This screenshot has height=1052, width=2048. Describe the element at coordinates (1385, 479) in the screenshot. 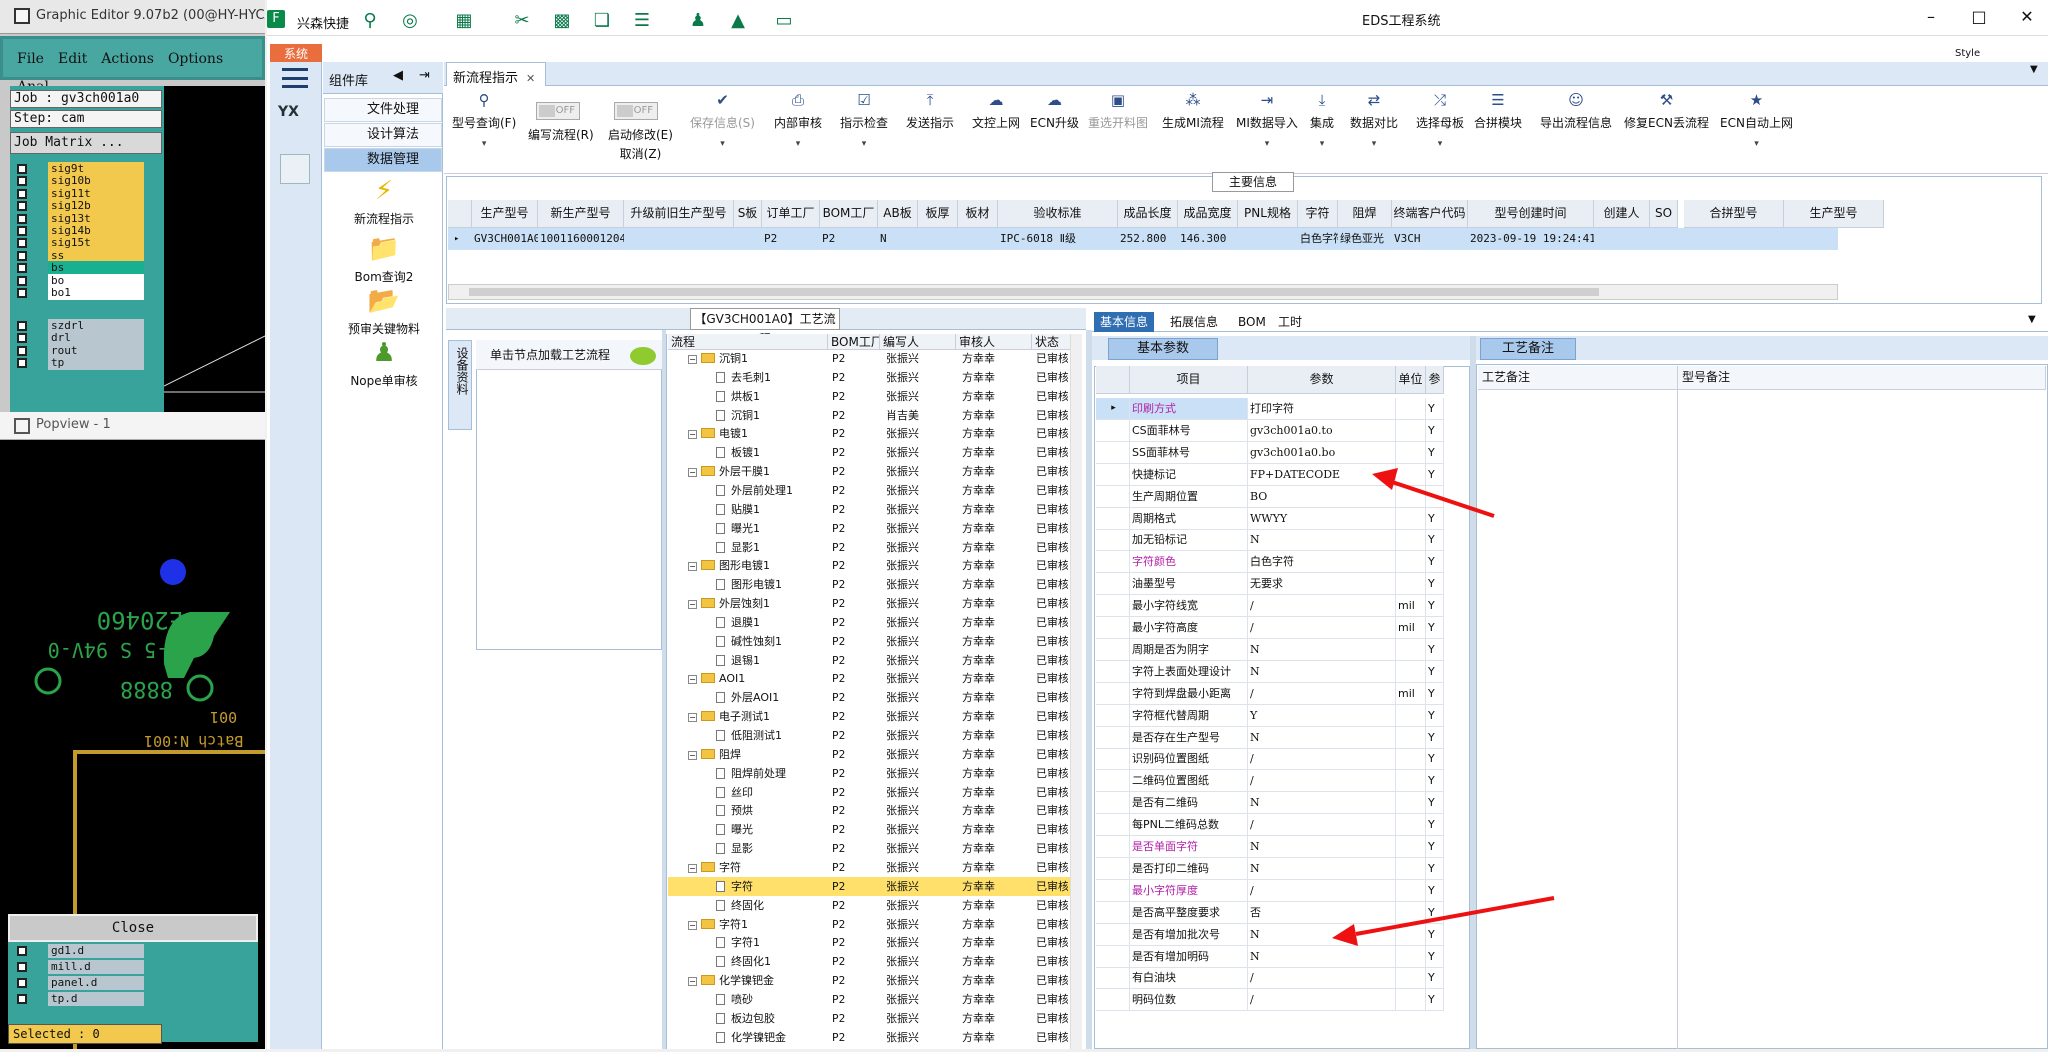

I see `red-arrow-1-head` at that location.